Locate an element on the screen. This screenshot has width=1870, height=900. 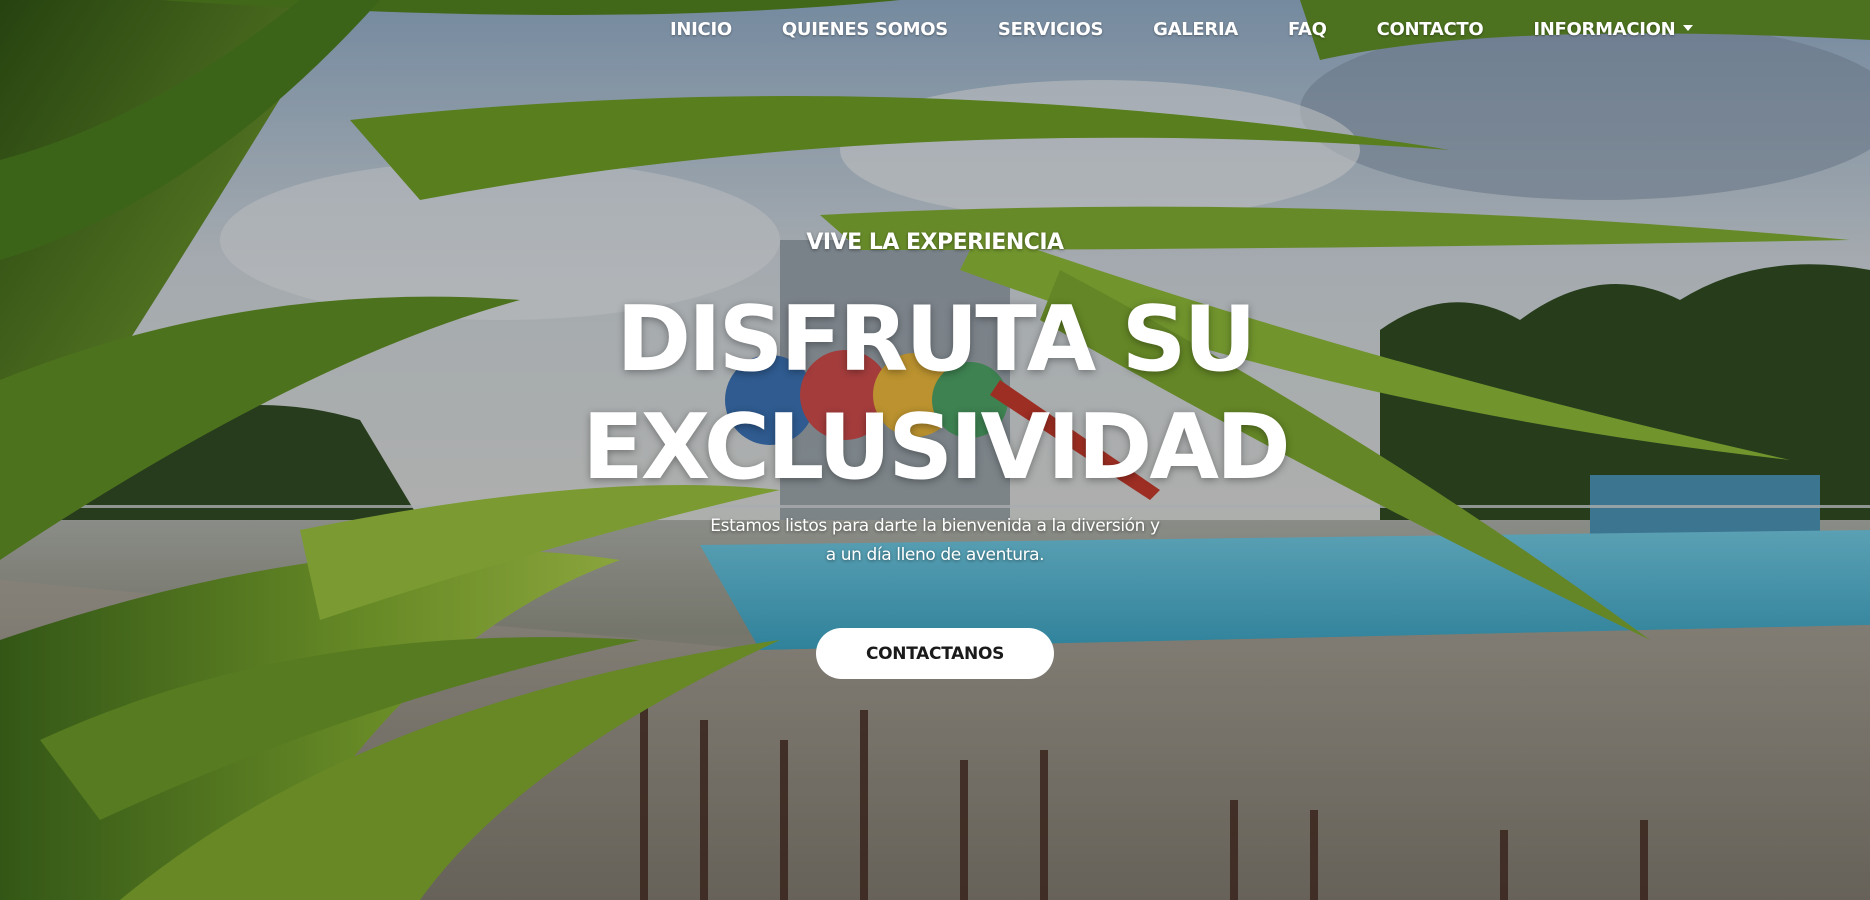
hero-subtitle-line-2: a un día lleno de aventura. is located at coordinates (935, 555).